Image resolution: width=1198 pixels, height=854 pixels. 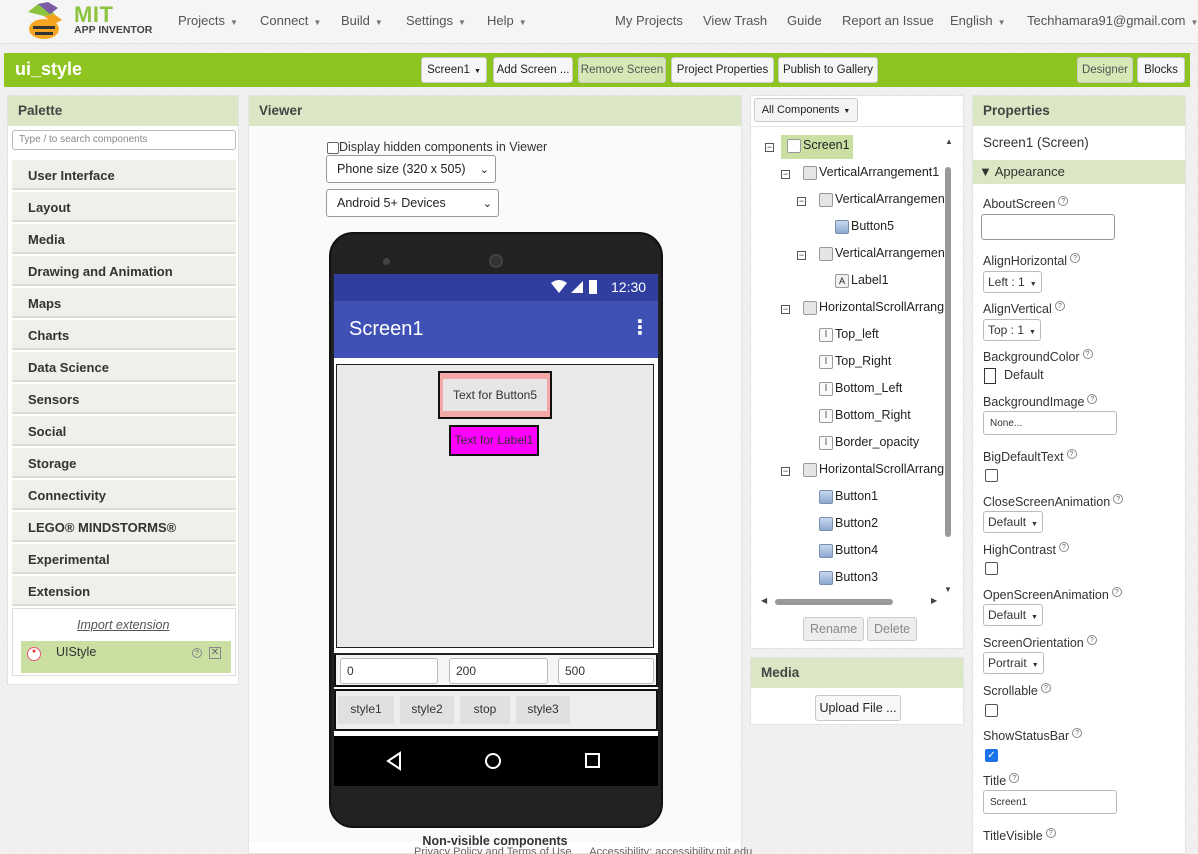 I want to click on palette-category: Charts, so click(x=124, y=335).